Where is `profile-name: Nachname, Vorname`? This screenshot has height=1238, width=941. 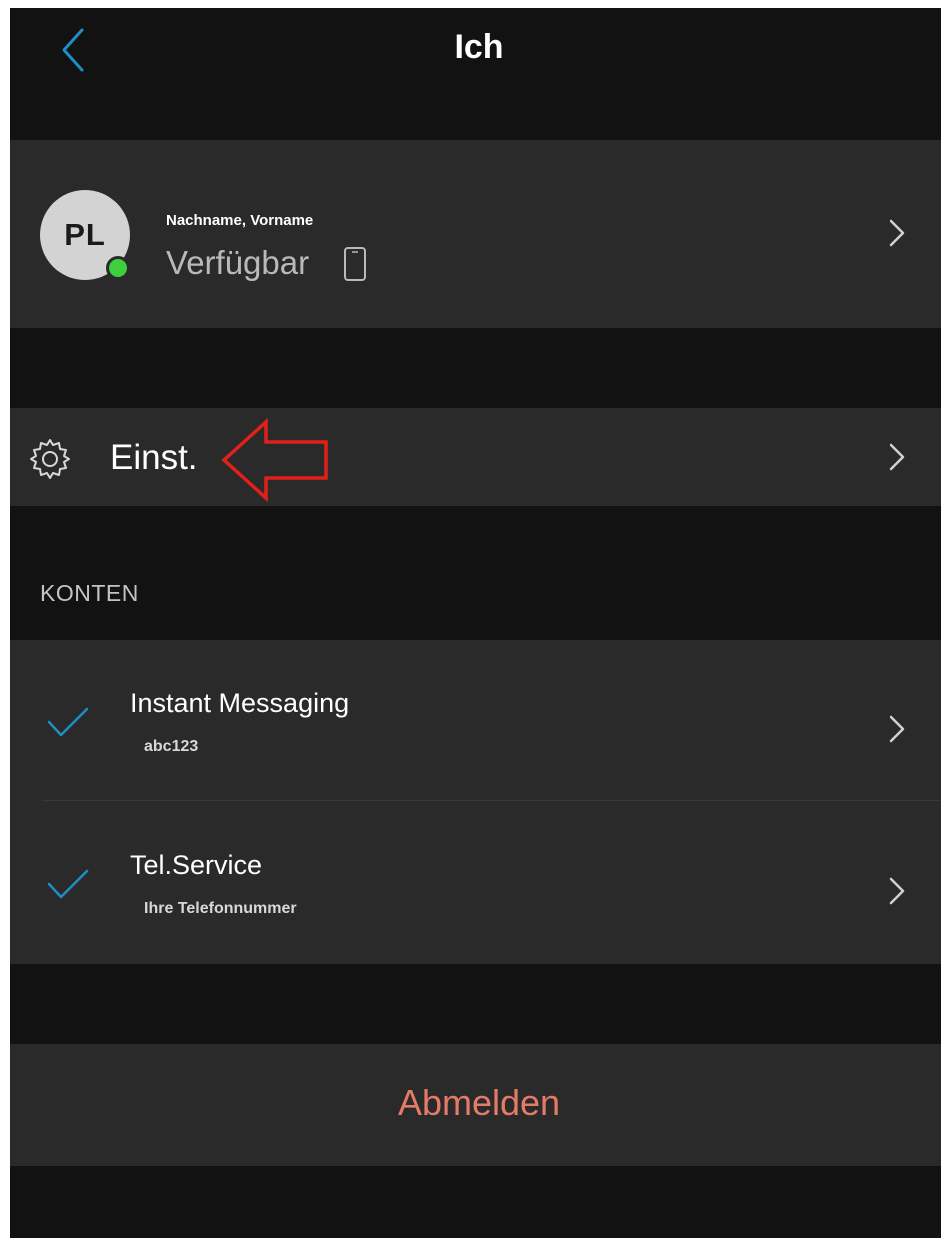 profile-name: Nachname, Vorname is located at coordinates (240, 220).